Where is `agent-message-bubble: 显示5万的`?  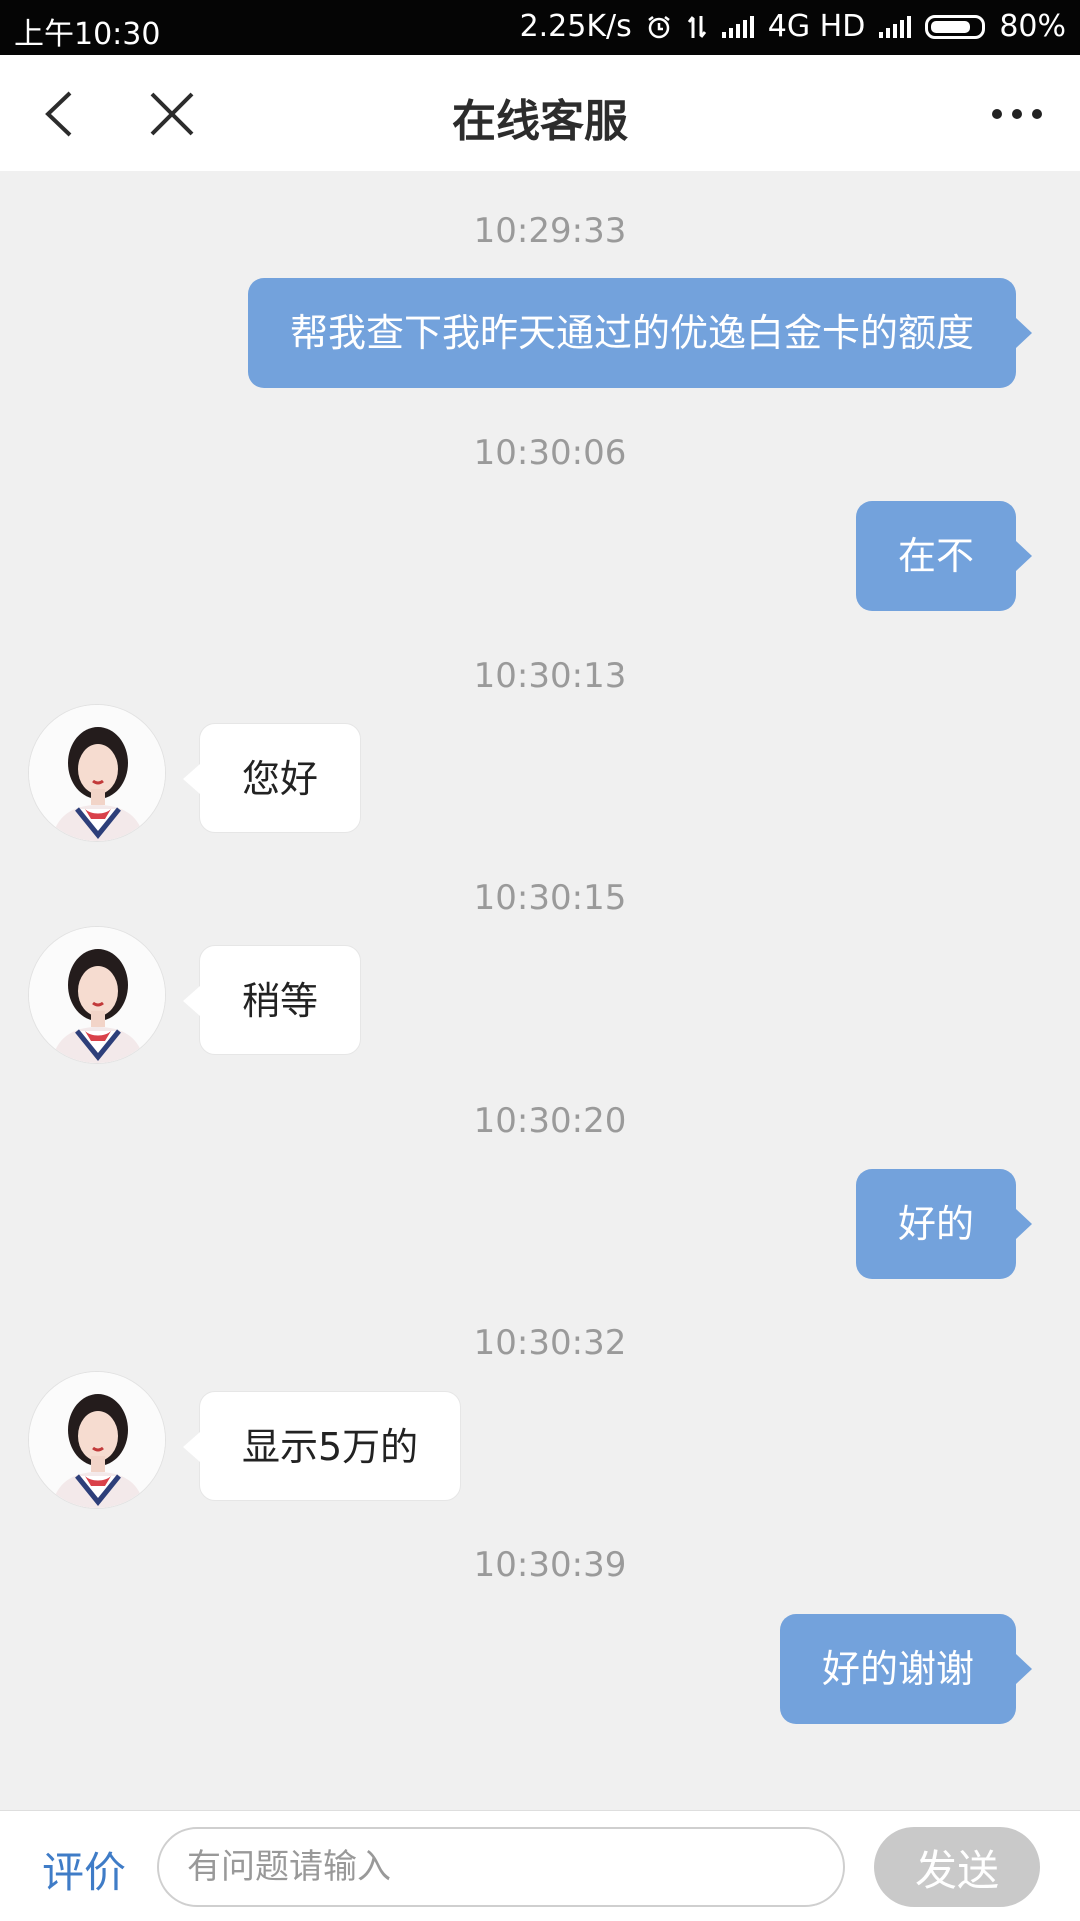 agent-message-bubble: 显示5万的 is located at coordinates (322, 1446).